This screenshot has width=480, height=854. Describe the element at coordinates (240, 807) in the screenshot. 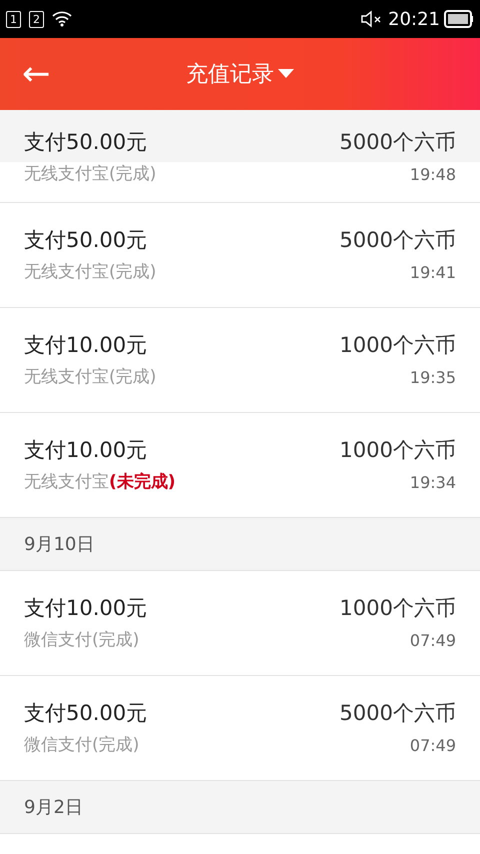

I see `date-header: 9月2日` at that location.